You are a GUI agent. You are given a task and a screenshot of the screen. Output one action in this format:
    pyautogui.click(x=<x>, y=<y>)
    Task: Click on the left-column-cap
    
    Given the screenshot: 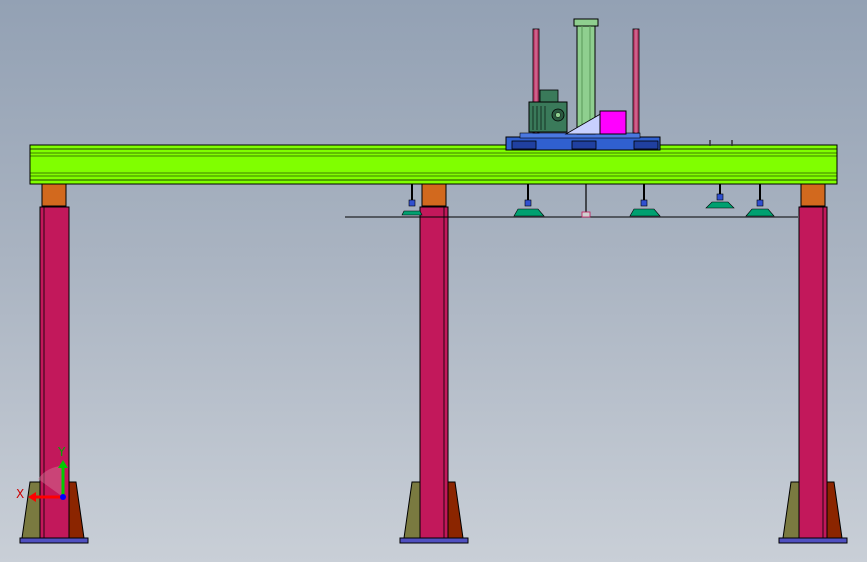 What is the action you would take?
    pyautogui.click(x=54, y=195)
    